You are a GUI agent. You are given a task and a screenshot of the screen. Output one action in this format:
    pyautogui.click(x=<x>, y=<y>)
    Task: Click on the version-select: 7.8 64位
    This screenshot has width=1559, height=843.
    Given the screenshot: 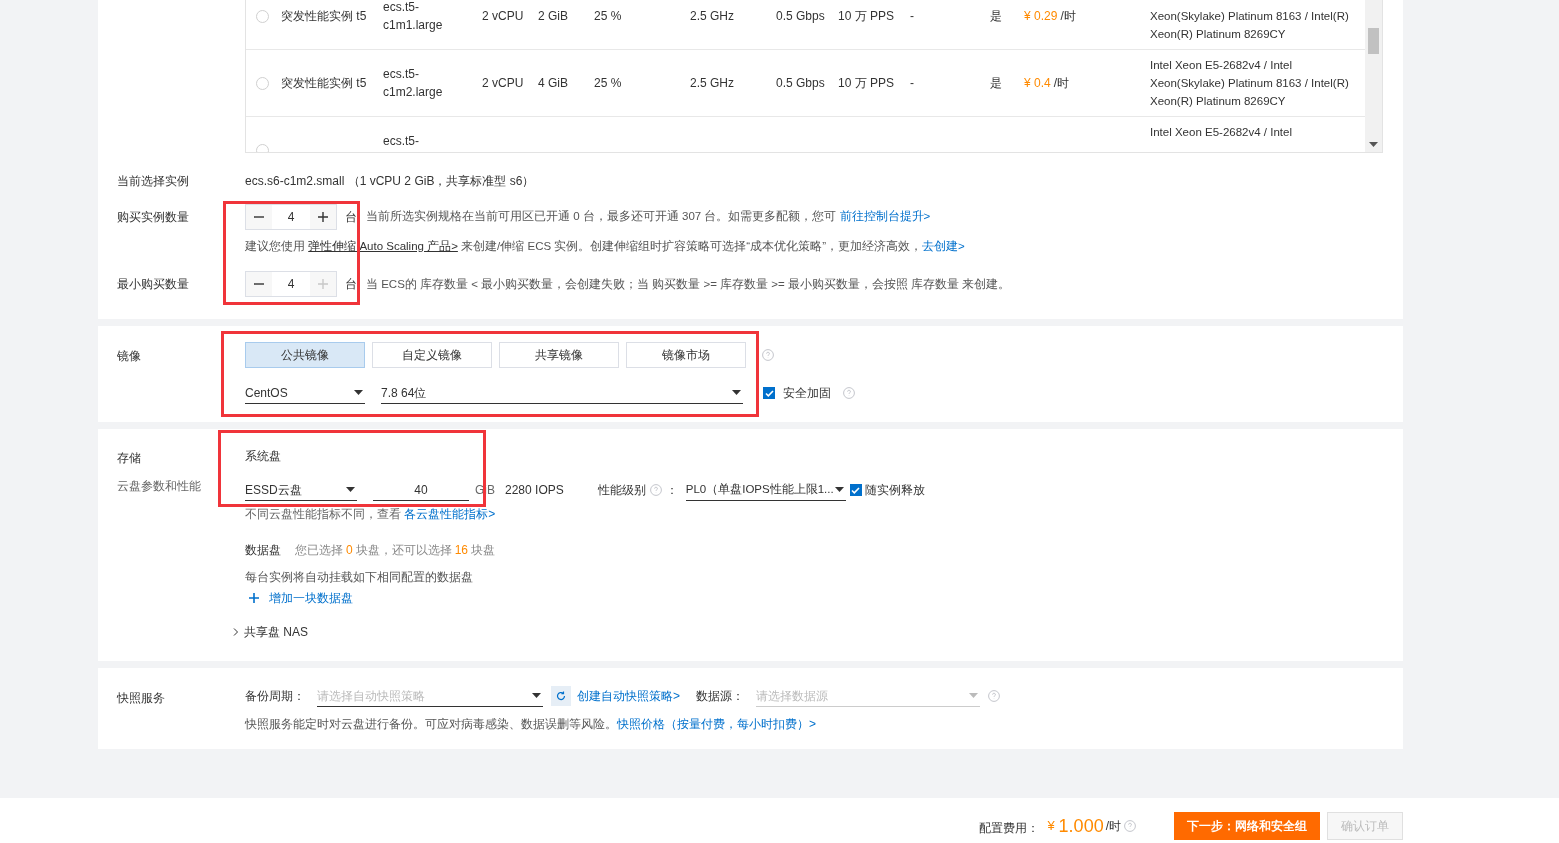 What is the action you would take?
    pyautogui.click(x=562, y=393)
    